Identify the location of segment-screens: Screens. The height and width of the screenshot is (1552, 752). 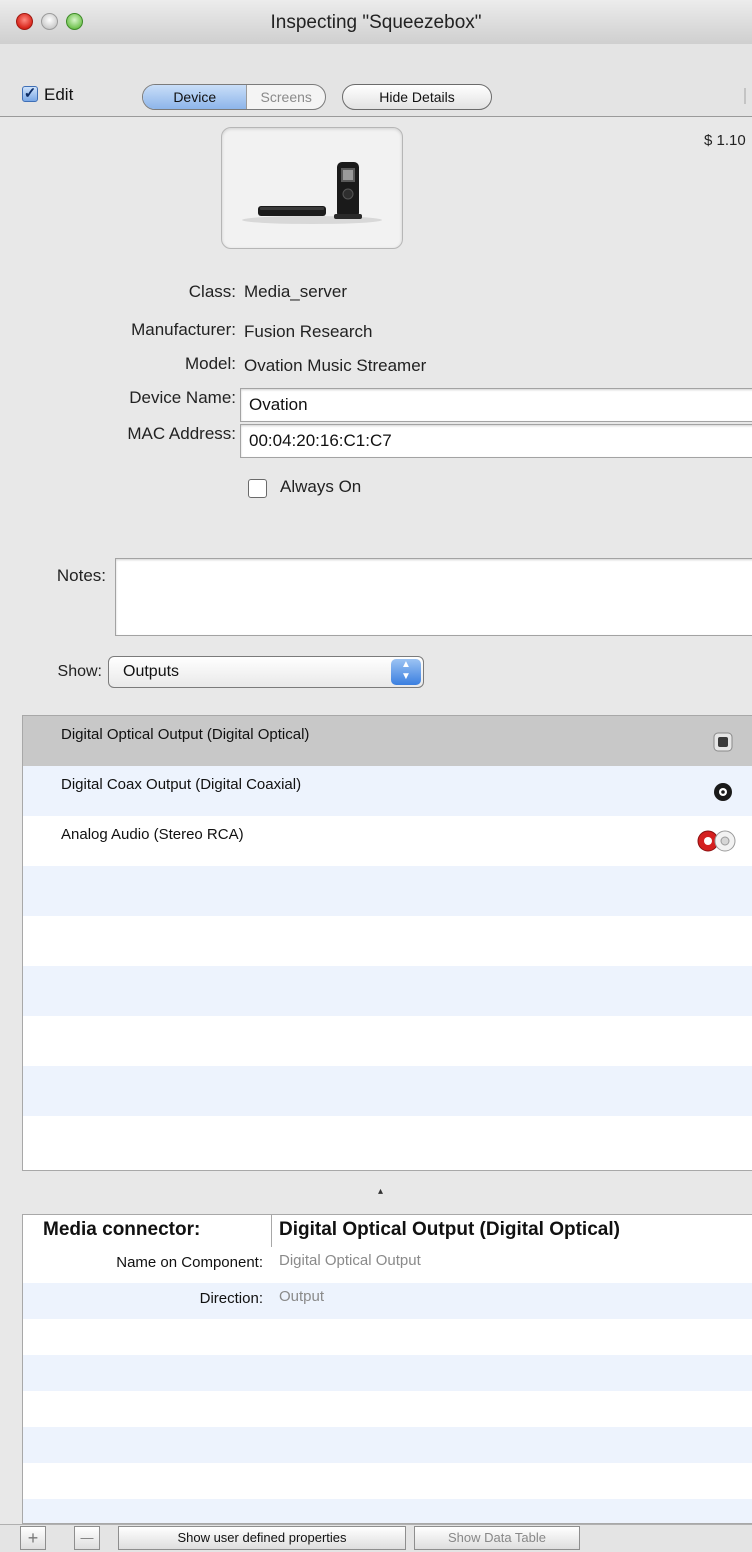
(285, 97).